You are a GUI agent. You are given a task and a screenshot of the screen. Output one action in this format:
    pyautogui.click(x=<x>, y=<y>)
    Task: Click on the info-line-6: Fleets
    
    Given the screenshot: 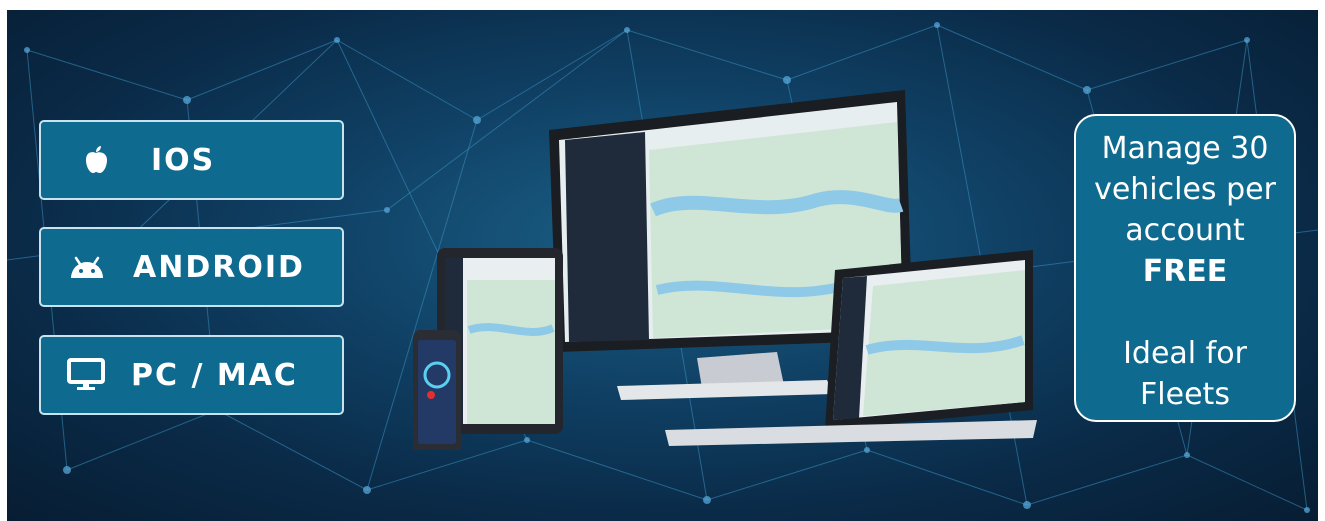 What is the action you would take?
    pyautogui.click(x=1185, y=394)
    